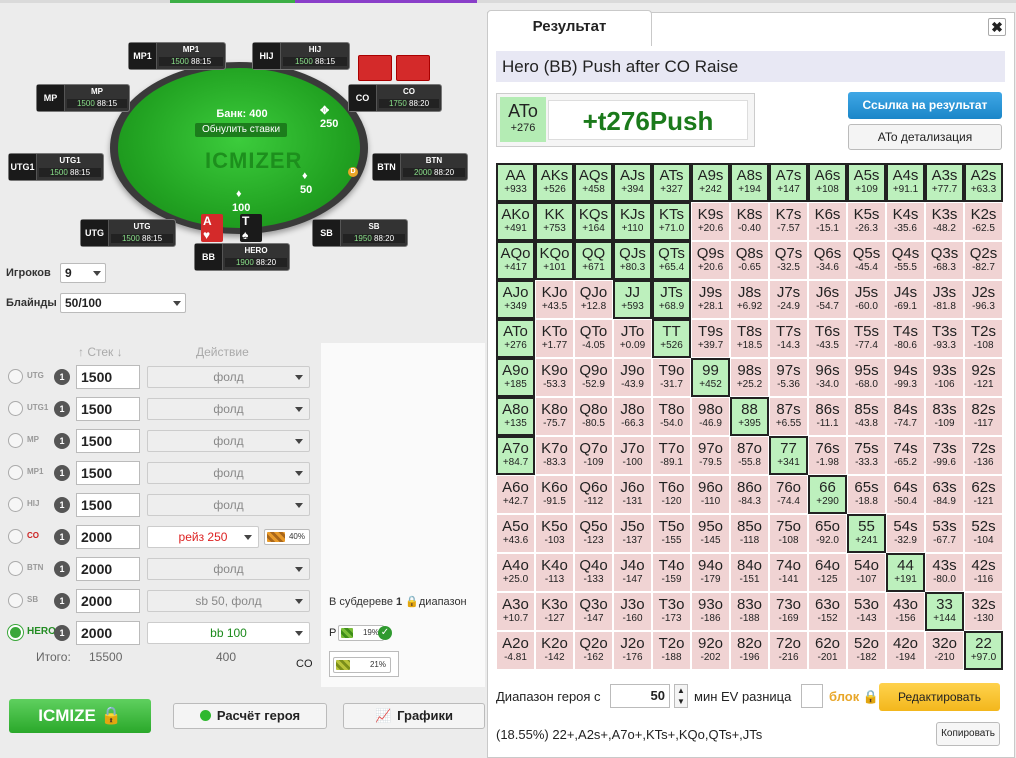 The image size is (1016, 758). Describe the element at coordinates (250, 716) in the screenshot. I see `hero-calc-button: Расчёт героя` at that location.